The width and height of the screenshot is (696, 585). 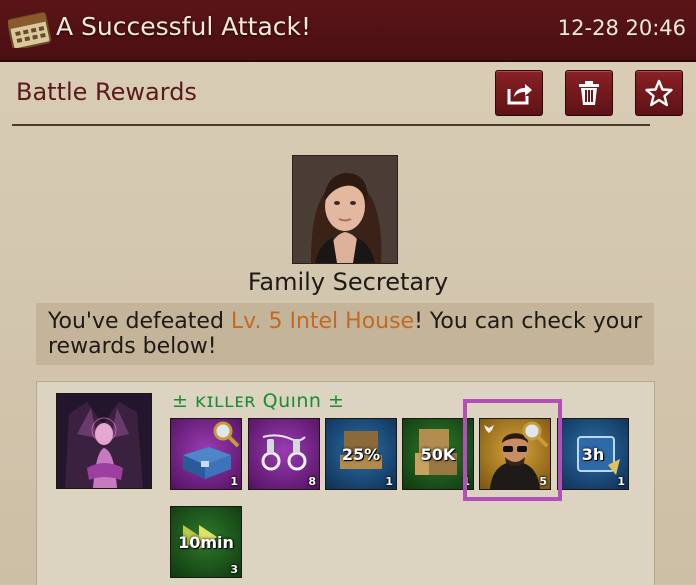 What do you see at coordinates (621, 28) in the screenshot?
I see `mail-timestamp: 12-28 20:46` at bounding box center [621, 28].